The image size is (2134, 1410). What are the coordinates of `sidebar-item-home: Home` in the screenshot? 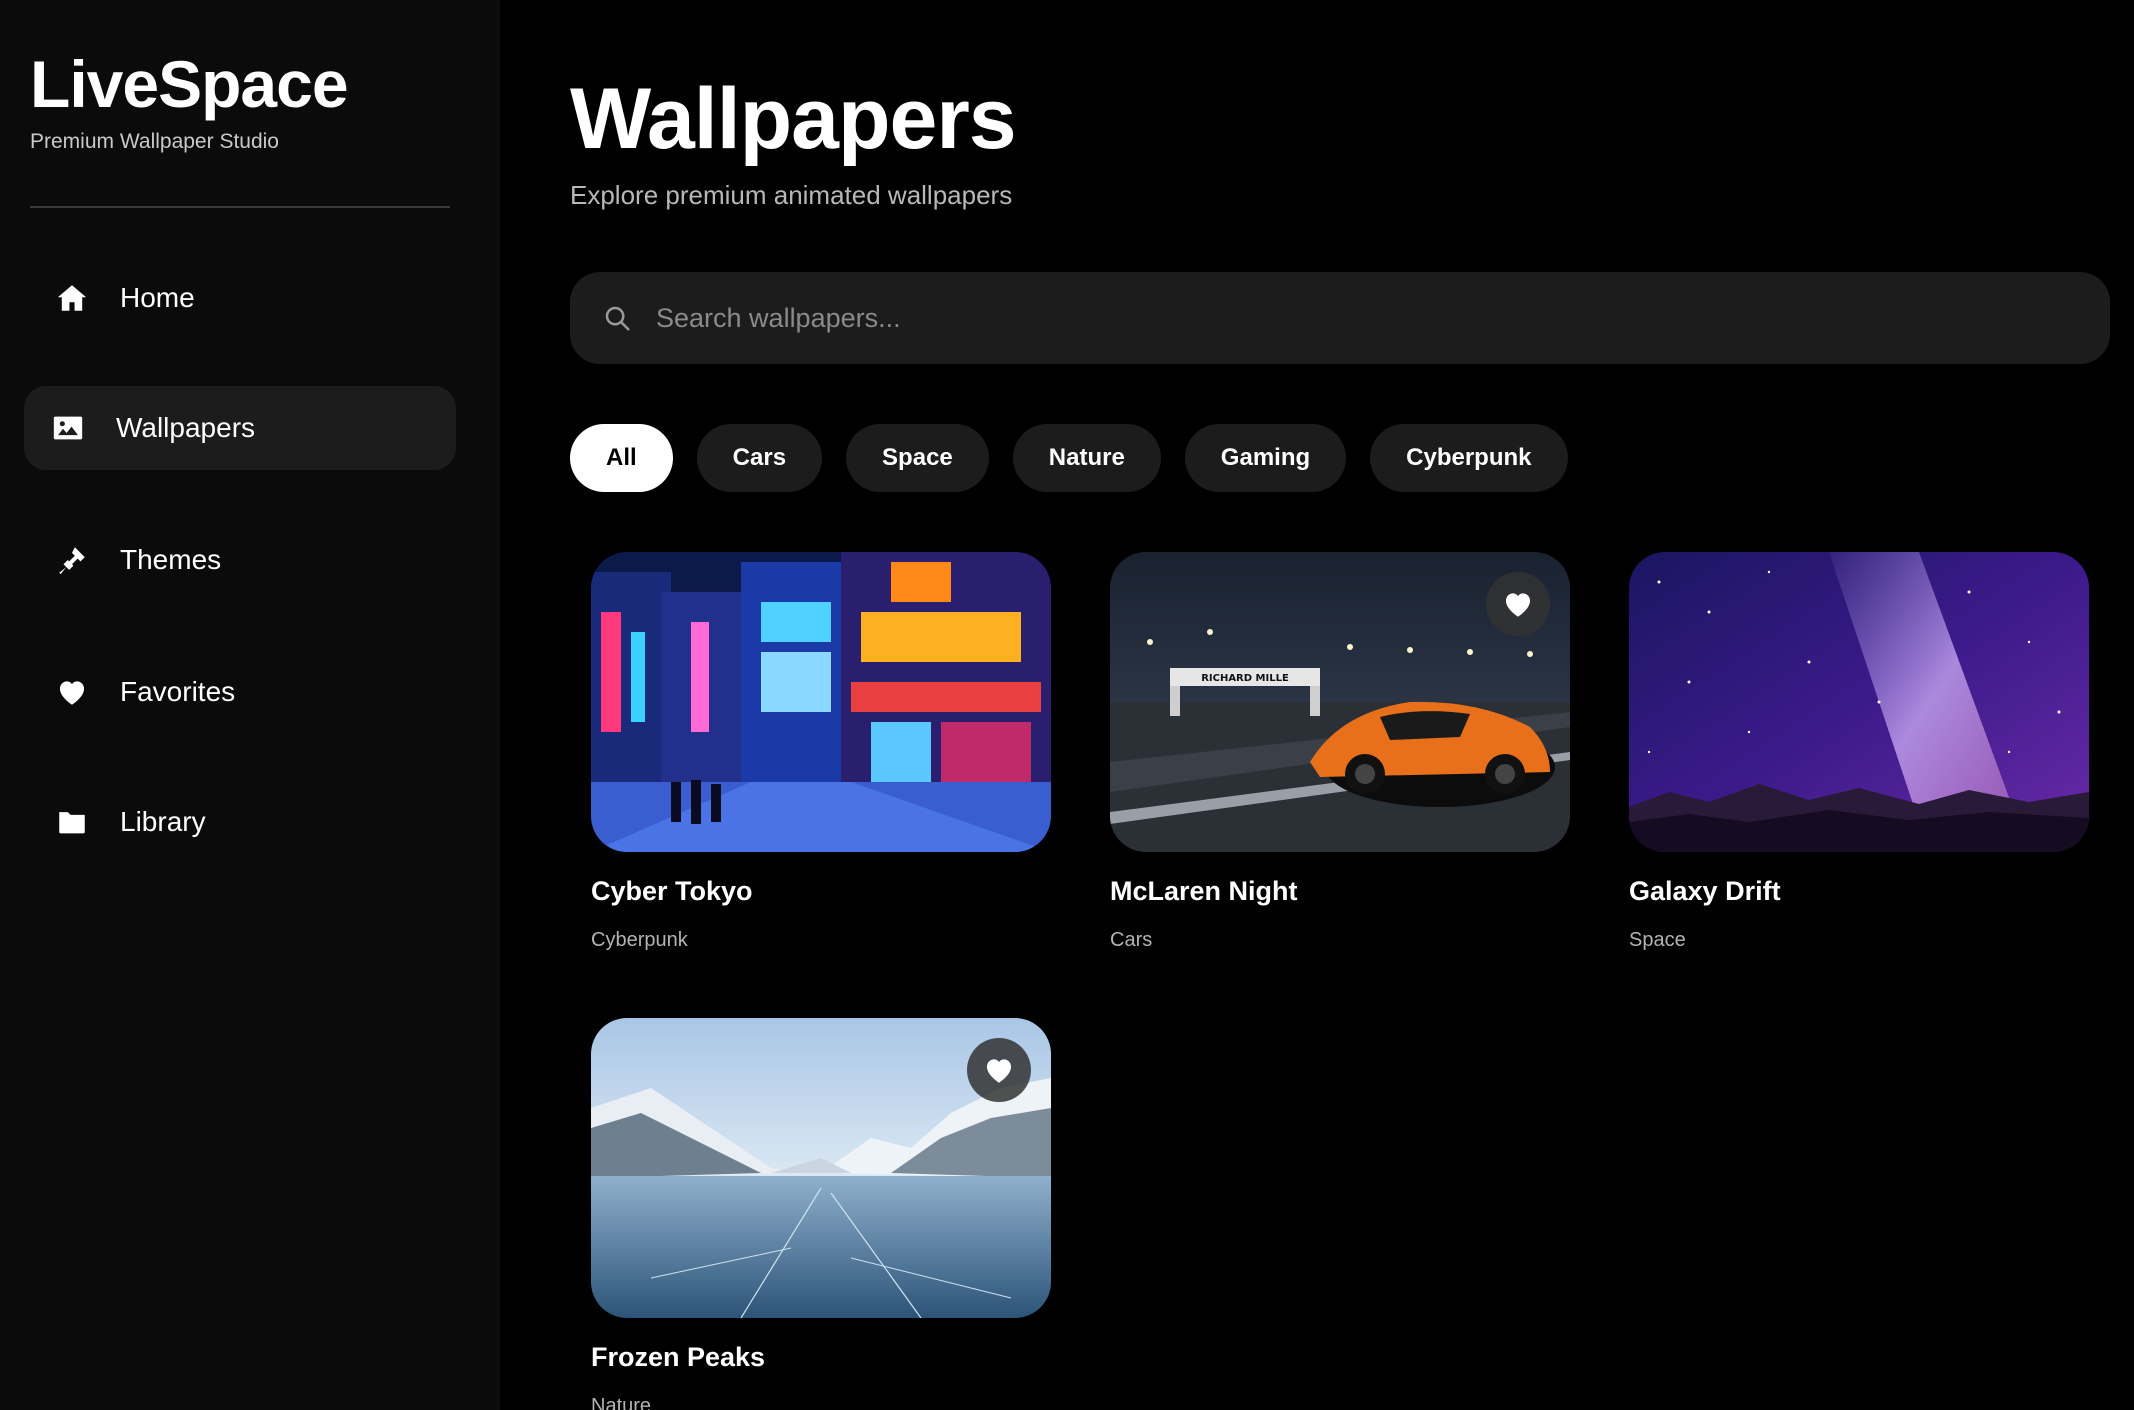 It's located at (240, 298).